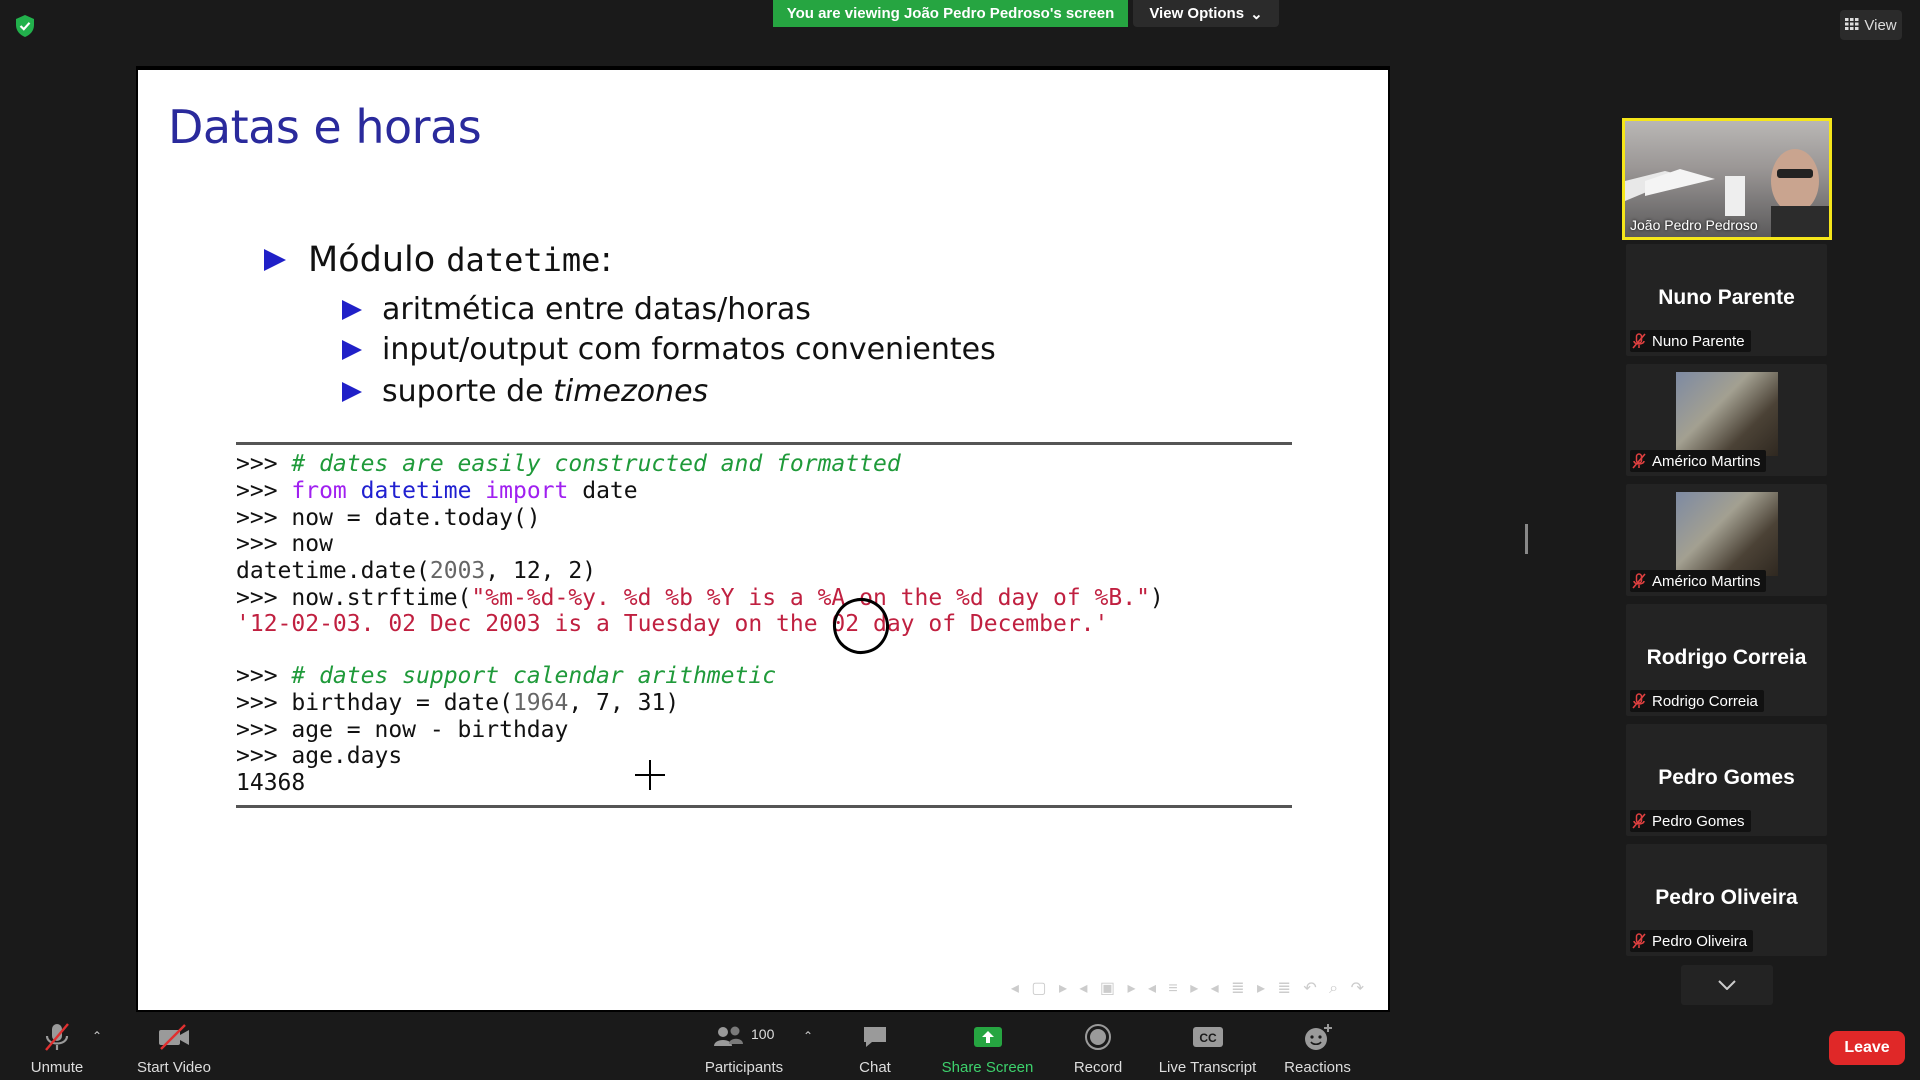 This screenshot has width=1920, height=1080. What do you see at coordinates (1727, 414) in the screenshot?
I see `profile-photo` at bounding box center [1727, 414].